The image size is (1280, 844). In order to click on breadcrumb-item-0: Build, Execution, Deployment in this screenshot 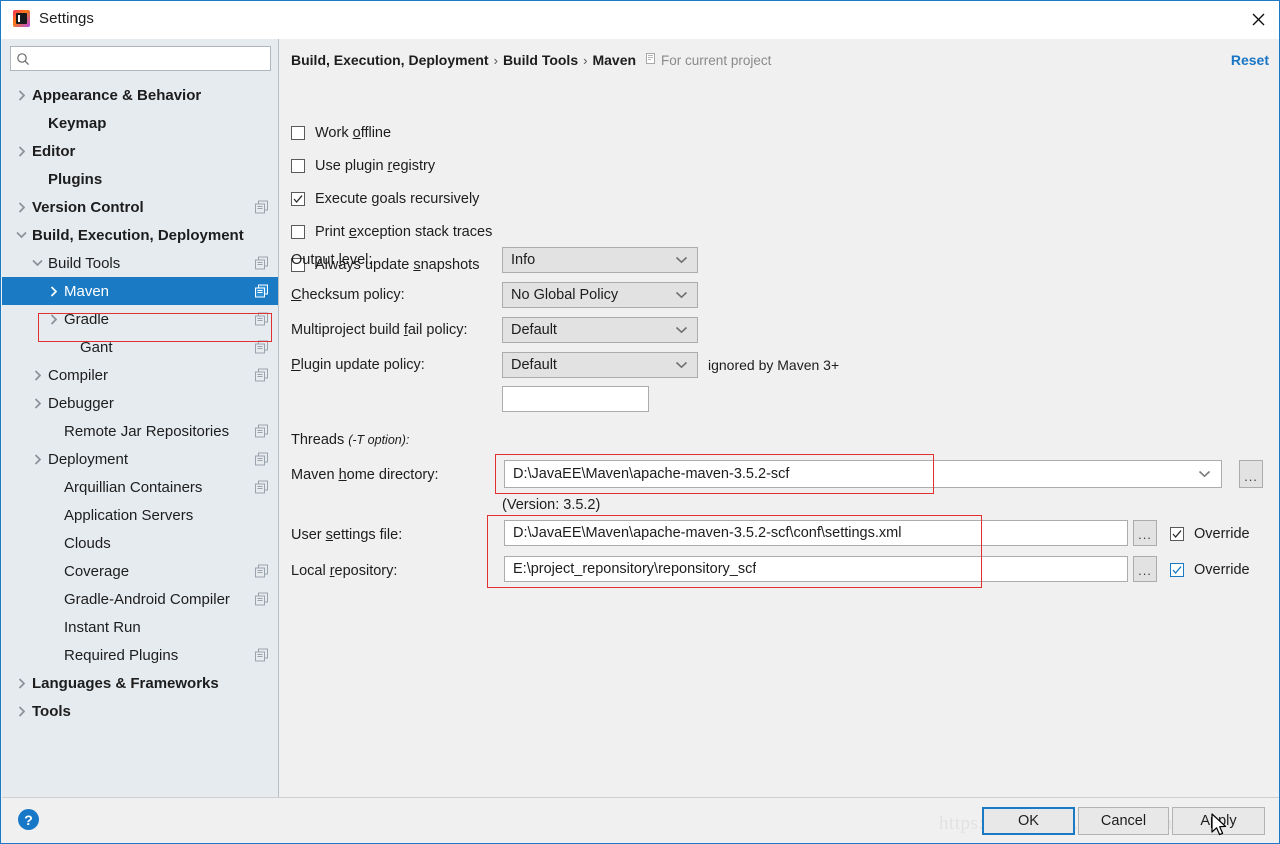, I will do `click(390, 60)`.